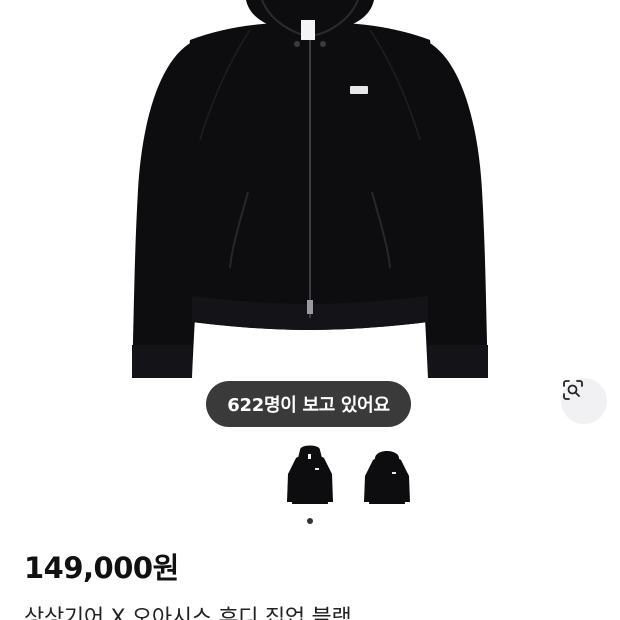 This screenshot has width=620, height=620. What do you see at coordinates (101, 568) in the screenshot?
I see `product-price: 149,000원` at bounding box center [101, 568].